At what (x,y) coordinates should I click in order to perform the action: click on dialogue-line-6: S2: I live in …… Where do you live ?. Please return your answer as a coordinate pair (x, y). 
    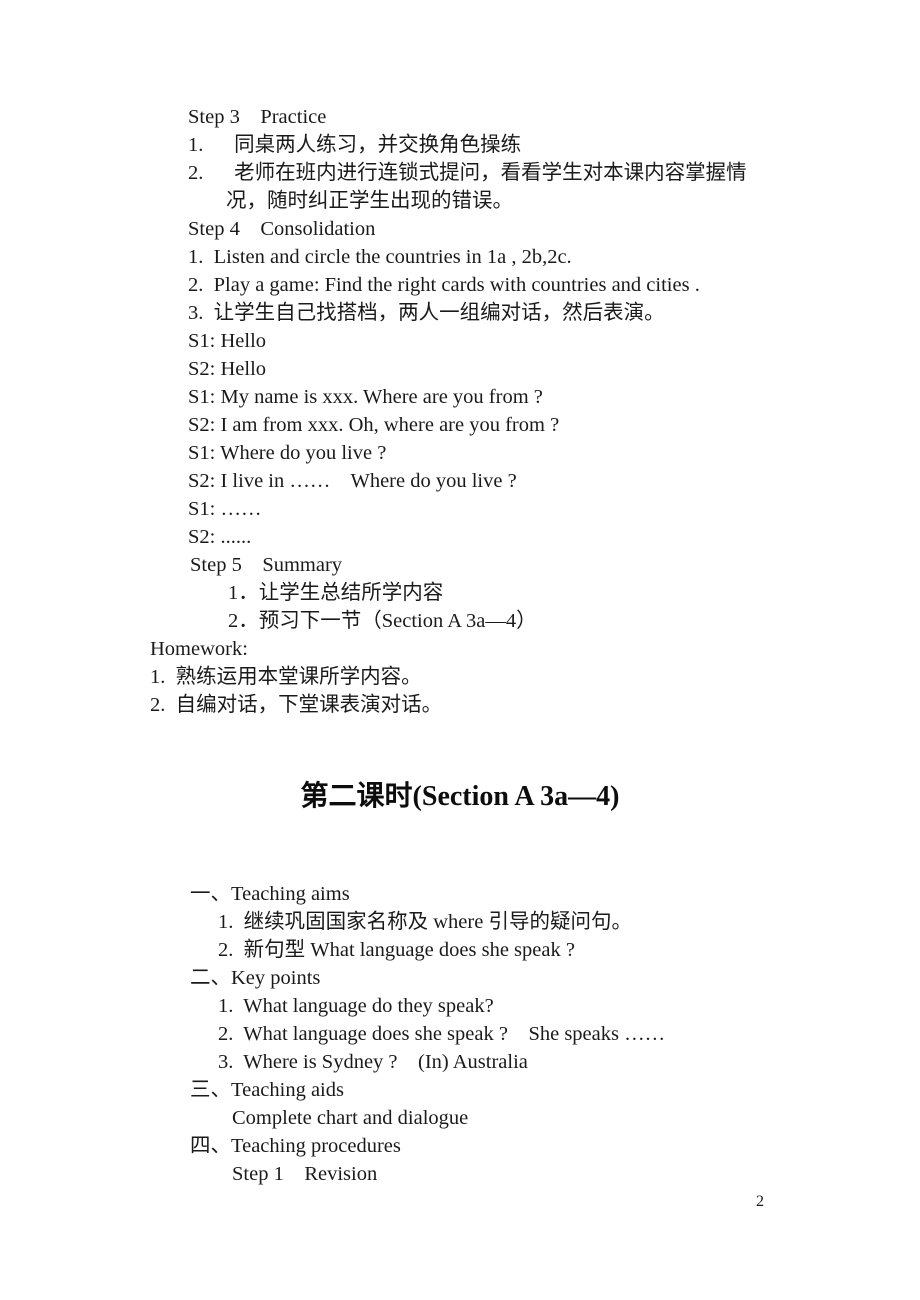
    Looking at the image, I should click on (352, 481).